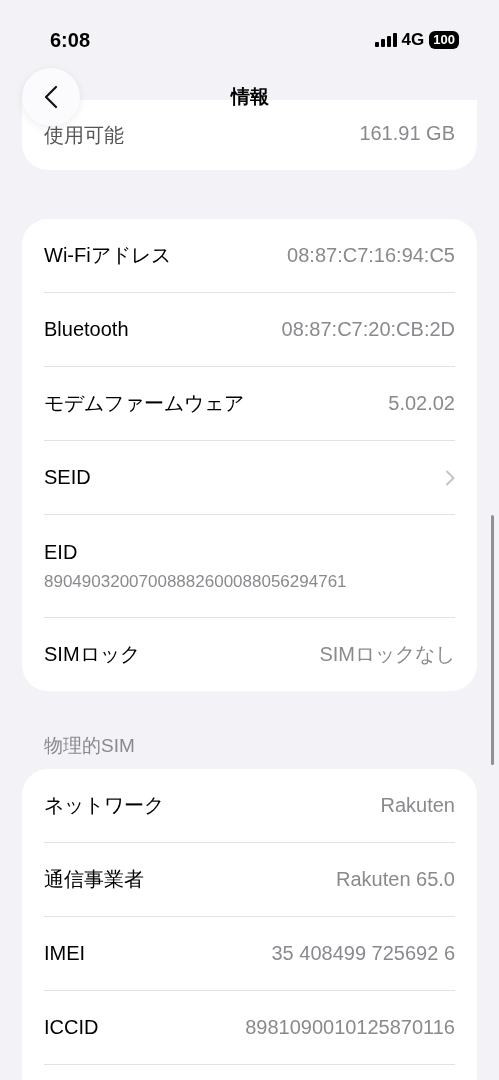  What do you see at coordinates (107, 255) in the screenshot?
I see `row-label: Wi-Fiアドレス` at bounding box center [107, 255].